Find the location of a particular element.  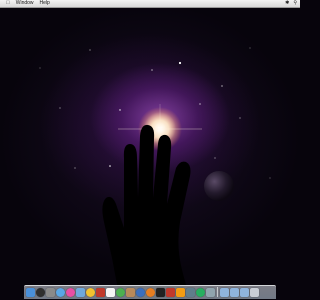

system-preferences-icon is located at coordinates (50, 292).